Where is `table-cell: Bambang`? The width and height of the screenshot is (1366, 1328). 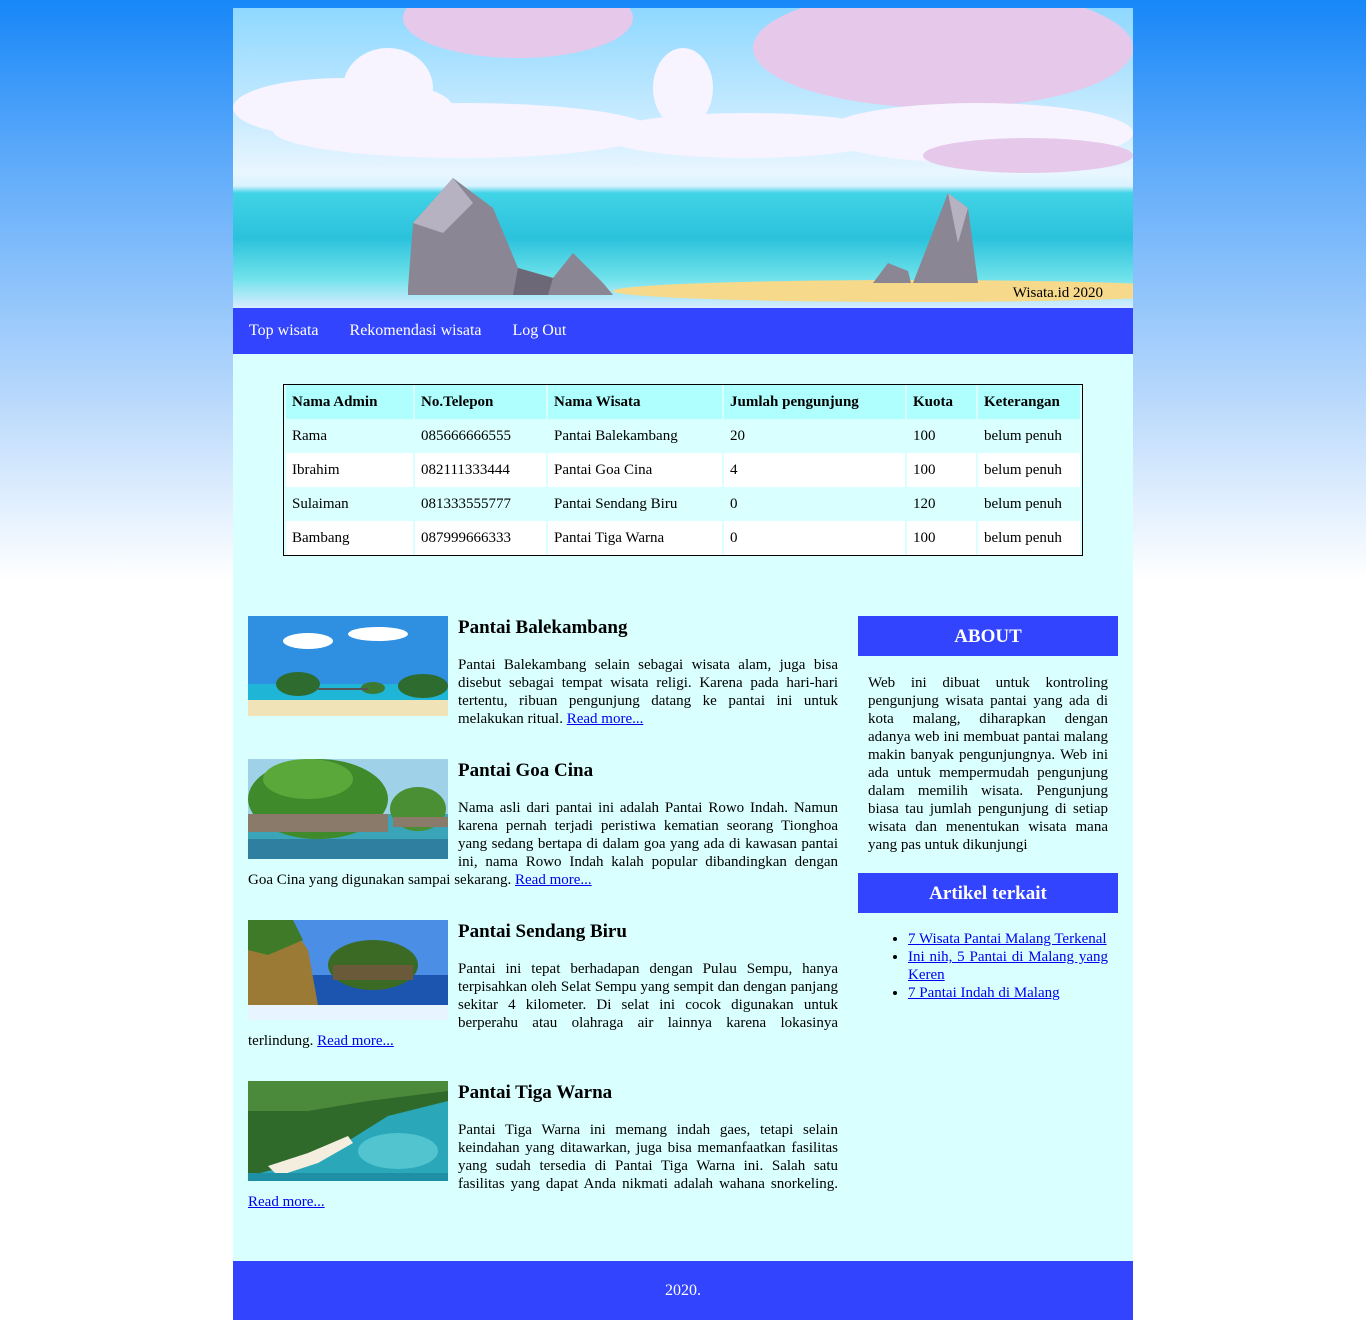 table-cell: Bambang is located at coordinates (349, 538).